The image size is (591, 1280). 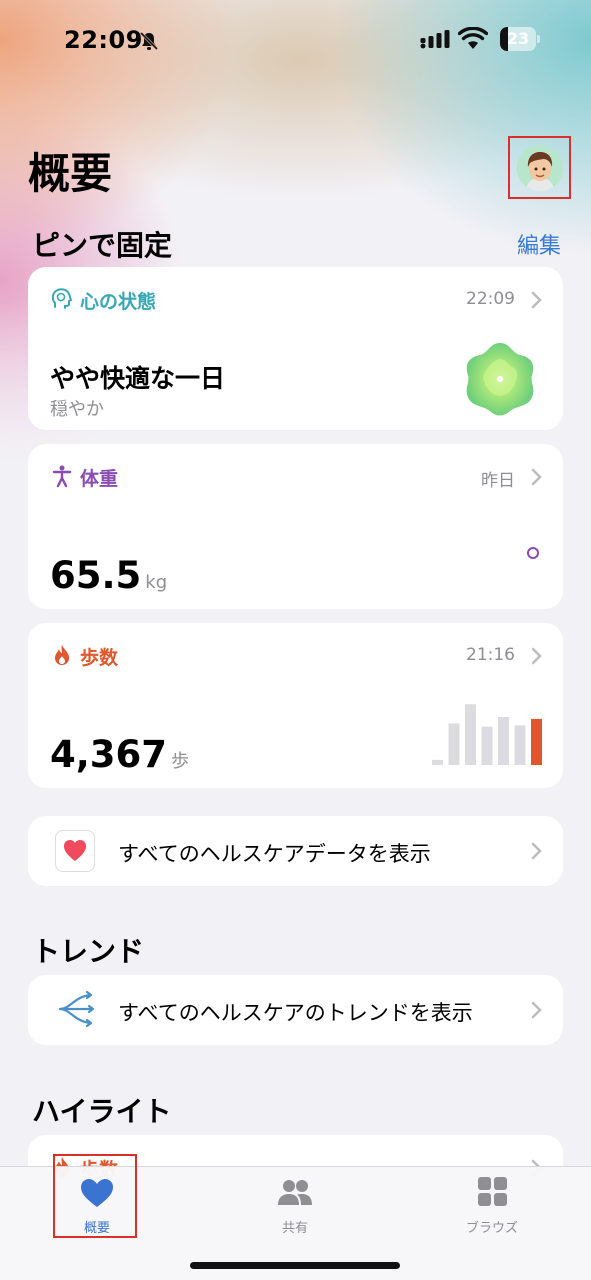 I want to click on avatar, so click(x=540, y=168).